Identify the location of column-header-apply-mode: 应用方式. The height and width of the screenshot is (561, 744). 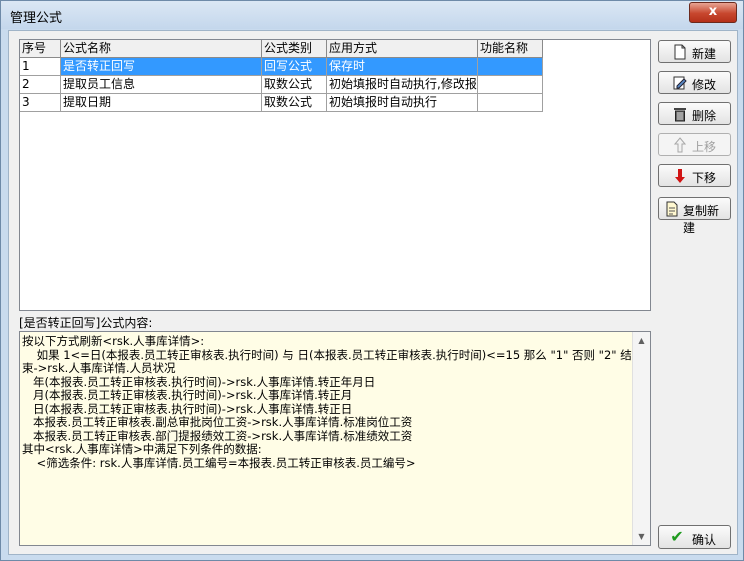
(402, 49).